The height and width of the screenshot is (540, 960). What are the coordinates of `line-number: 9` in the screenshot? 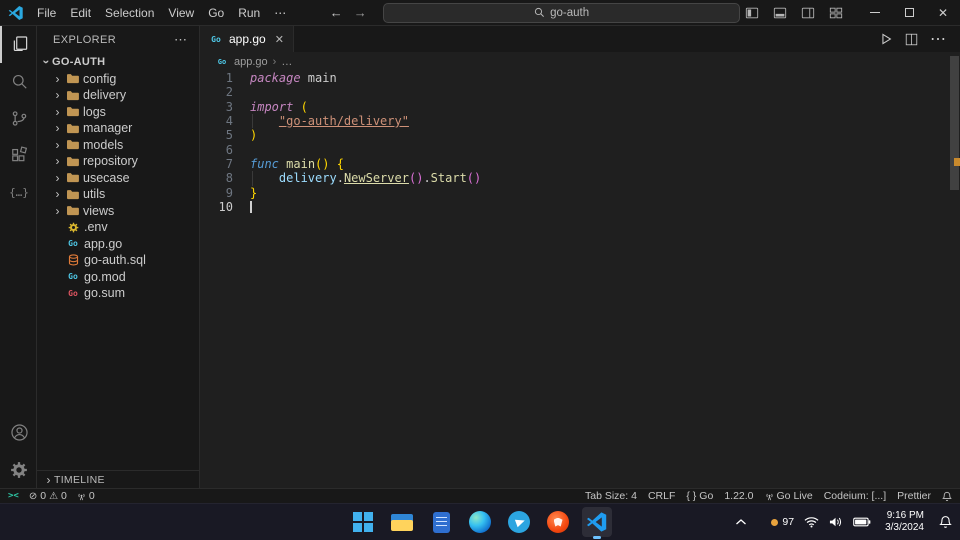 It's located at (229, 192).